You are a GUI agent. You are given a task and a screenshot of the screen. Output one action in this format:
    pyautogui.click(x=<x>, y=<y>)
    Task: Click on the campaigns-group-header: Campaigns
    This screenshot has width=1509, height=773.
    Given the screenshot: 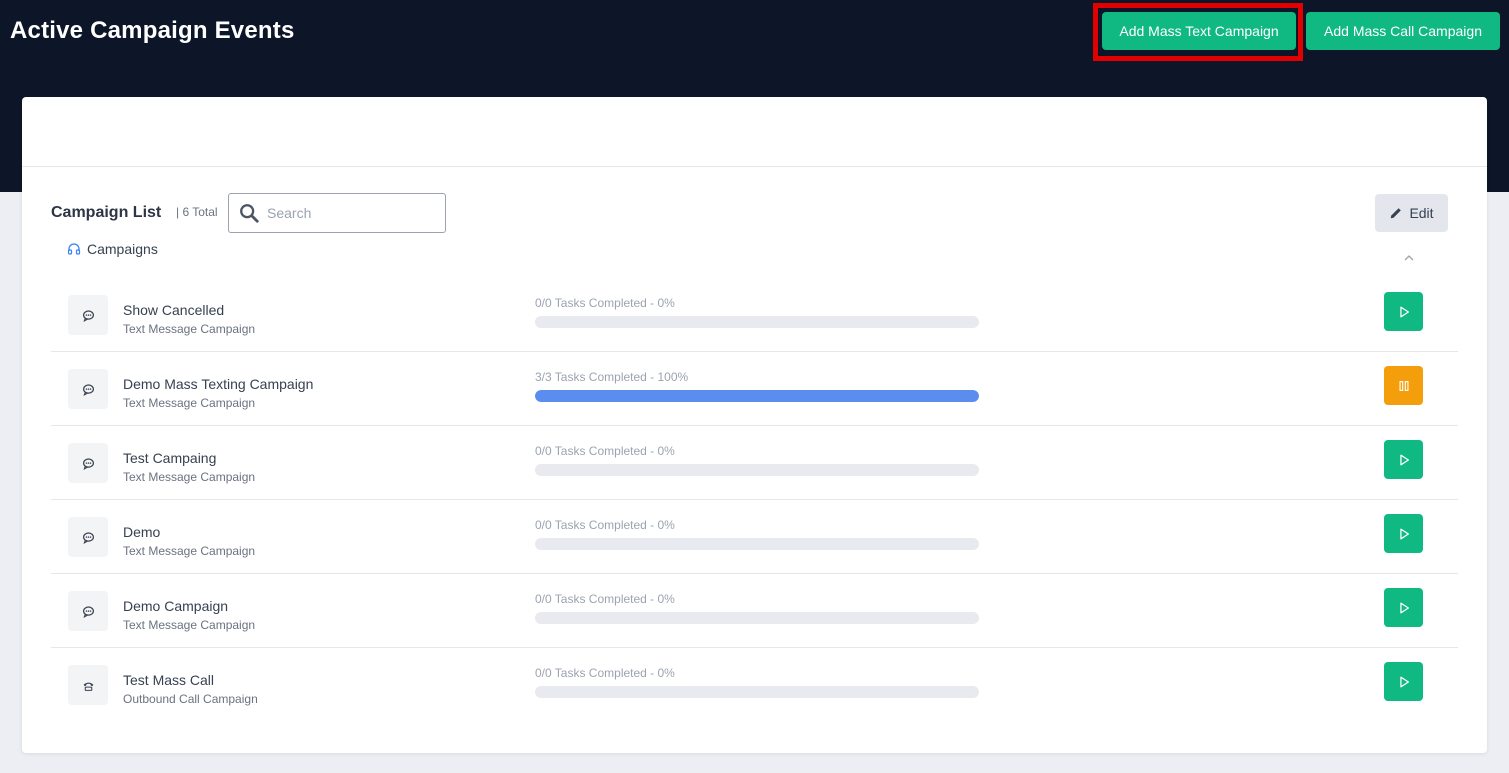 What is the action you would take?
    pyautogui.click(x=112, y=249)
    